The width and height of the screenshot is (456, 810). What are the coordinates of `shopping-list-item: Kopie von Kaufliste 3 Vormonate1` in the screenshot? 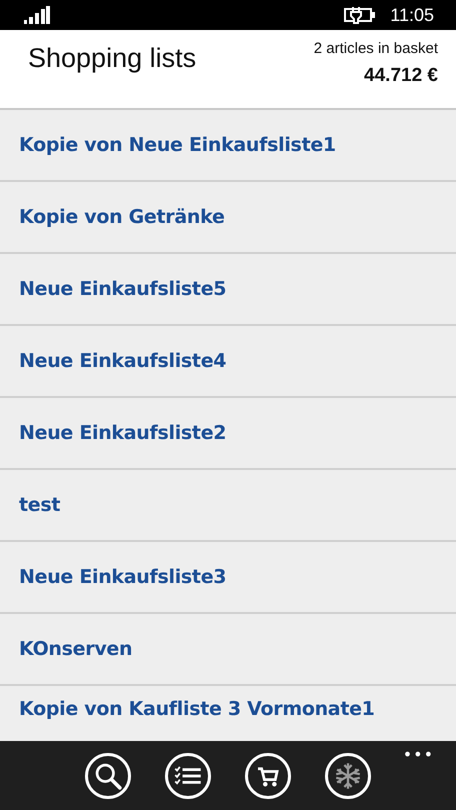 It's located at (228, 713).